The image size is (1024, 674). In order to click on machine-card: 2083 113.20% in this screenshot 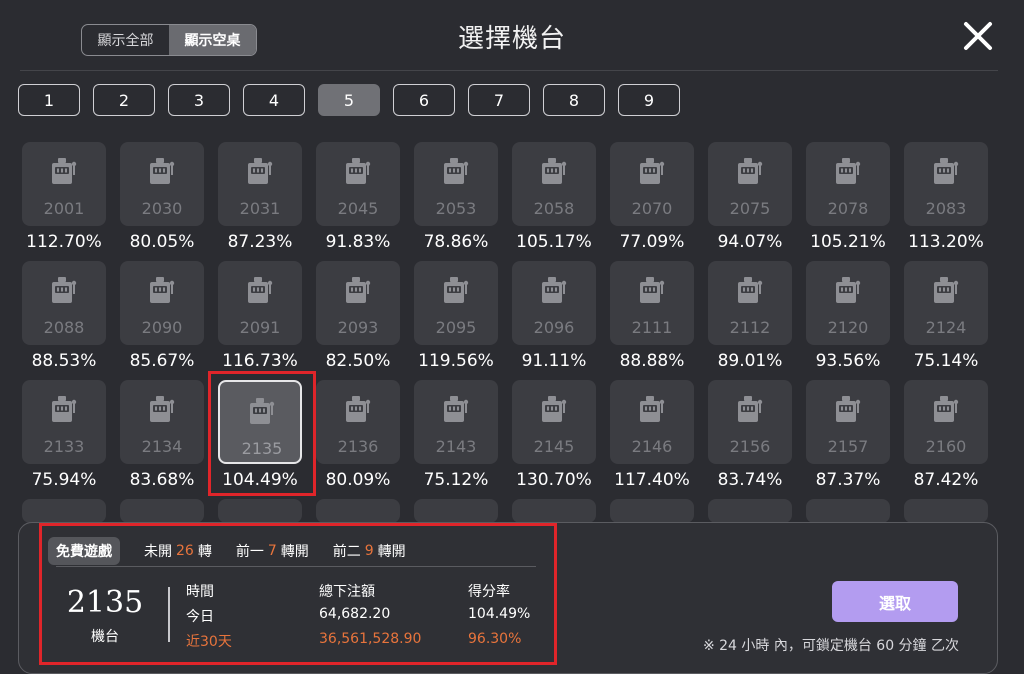, I will do `click(946, 197)`.